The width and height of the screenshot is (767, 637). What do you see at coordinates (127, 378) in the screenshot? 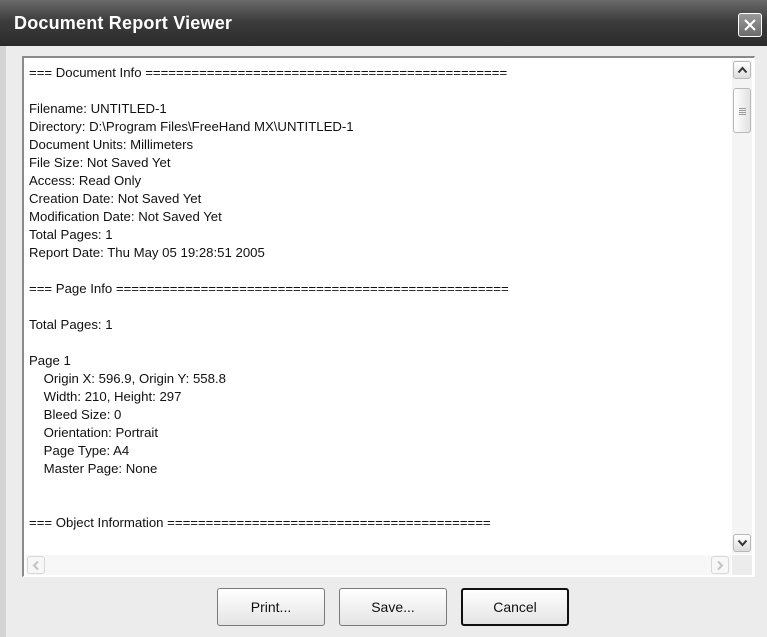
I see `report-line: Origin X: 596.9, Origin Y: 558.8` at bounding box center [127, 378].